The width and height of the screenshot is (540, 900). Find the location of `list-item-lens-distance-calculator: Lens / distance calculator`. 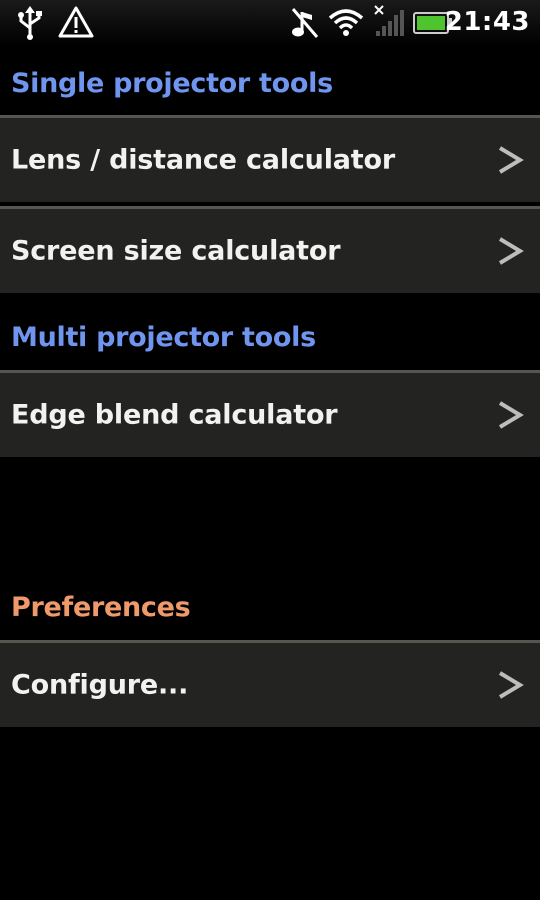

list-item-lens-distance-calculator: Lens / distance calculator is located at coordinates (270, 158).